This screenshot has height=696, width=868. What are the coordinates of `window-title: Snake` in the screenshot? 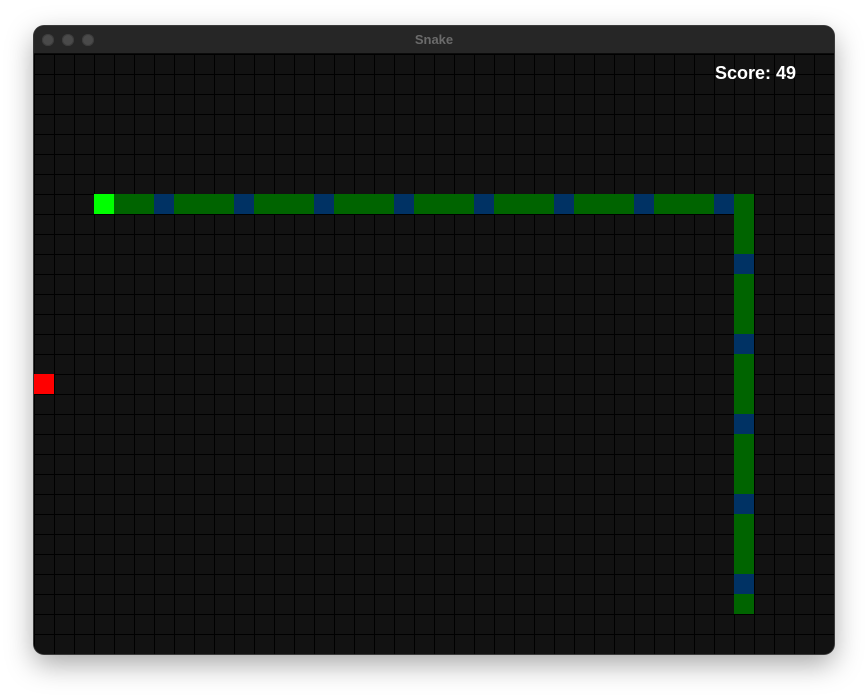 It's located at (434, 39).